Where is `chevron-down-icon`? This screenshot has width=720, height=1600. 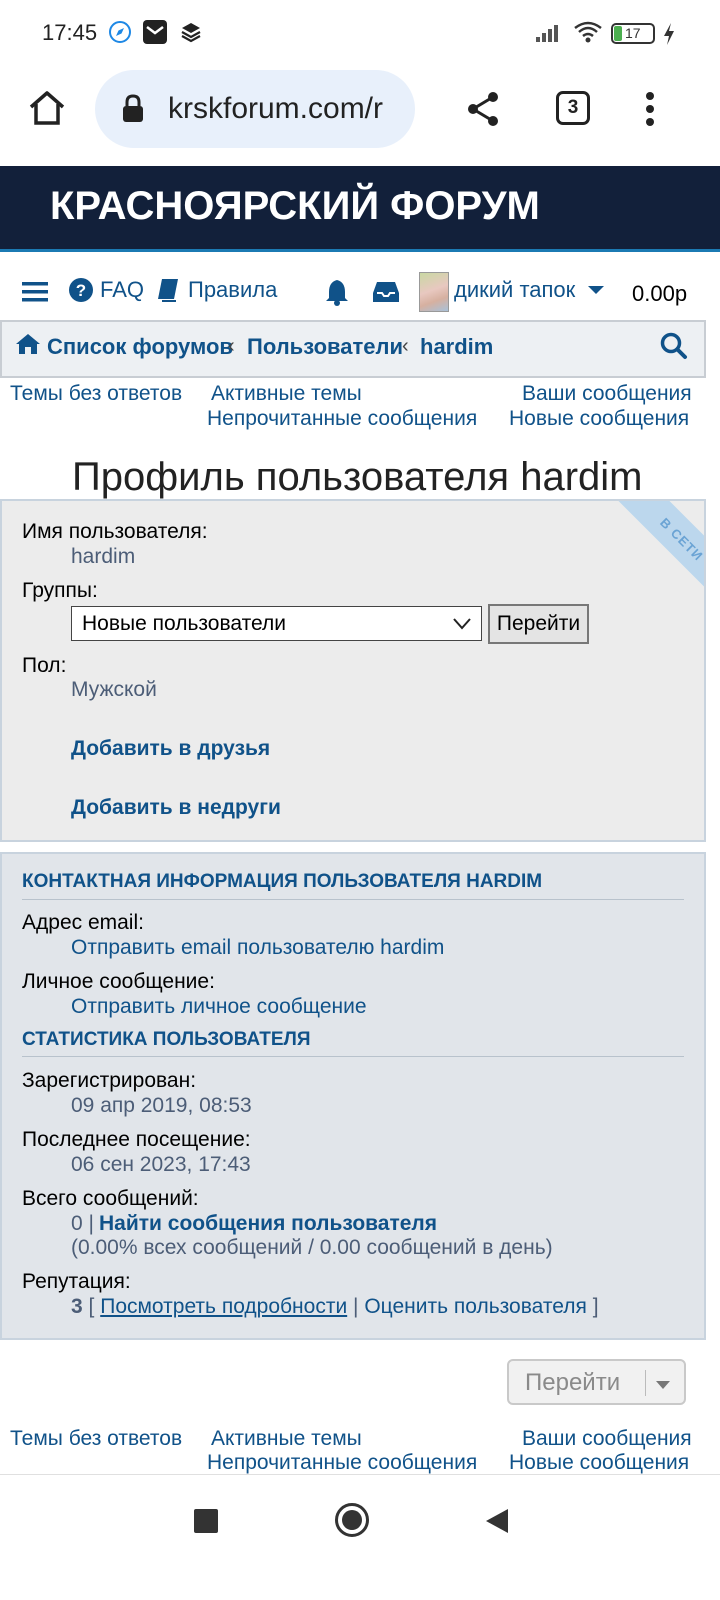 chevron-down-icon is located at coordinates (462, 624).